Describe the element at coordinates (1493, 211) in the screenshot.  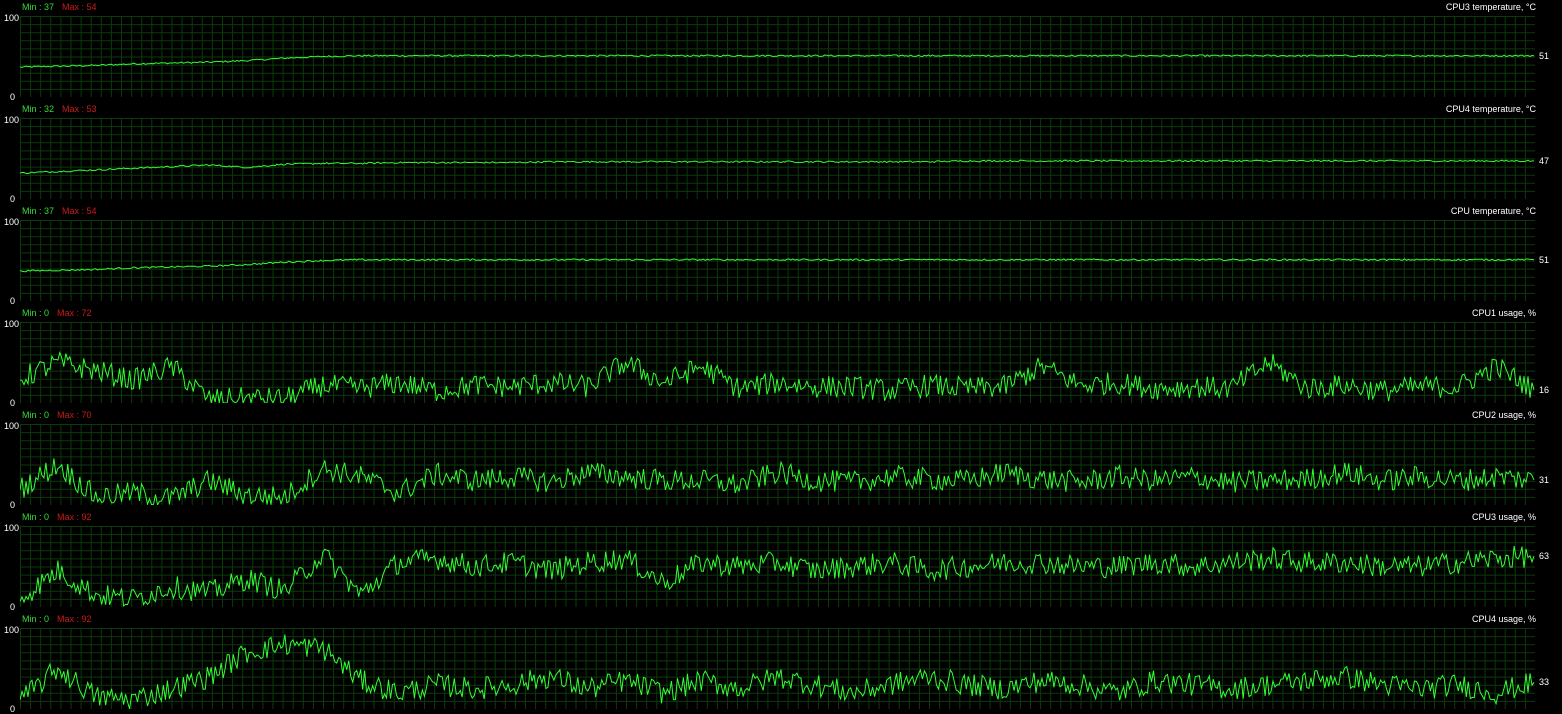
I see `graph-title: CPU temperature, °C` at that location.